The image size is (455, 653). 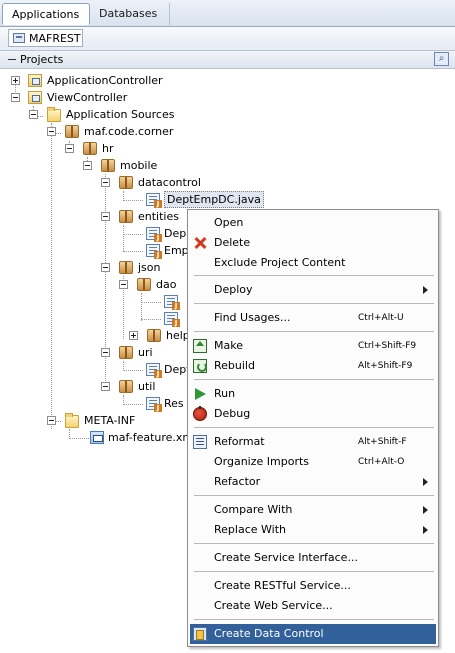 I want to click on tree-node-entities: entities, so click(x=95, y=216).